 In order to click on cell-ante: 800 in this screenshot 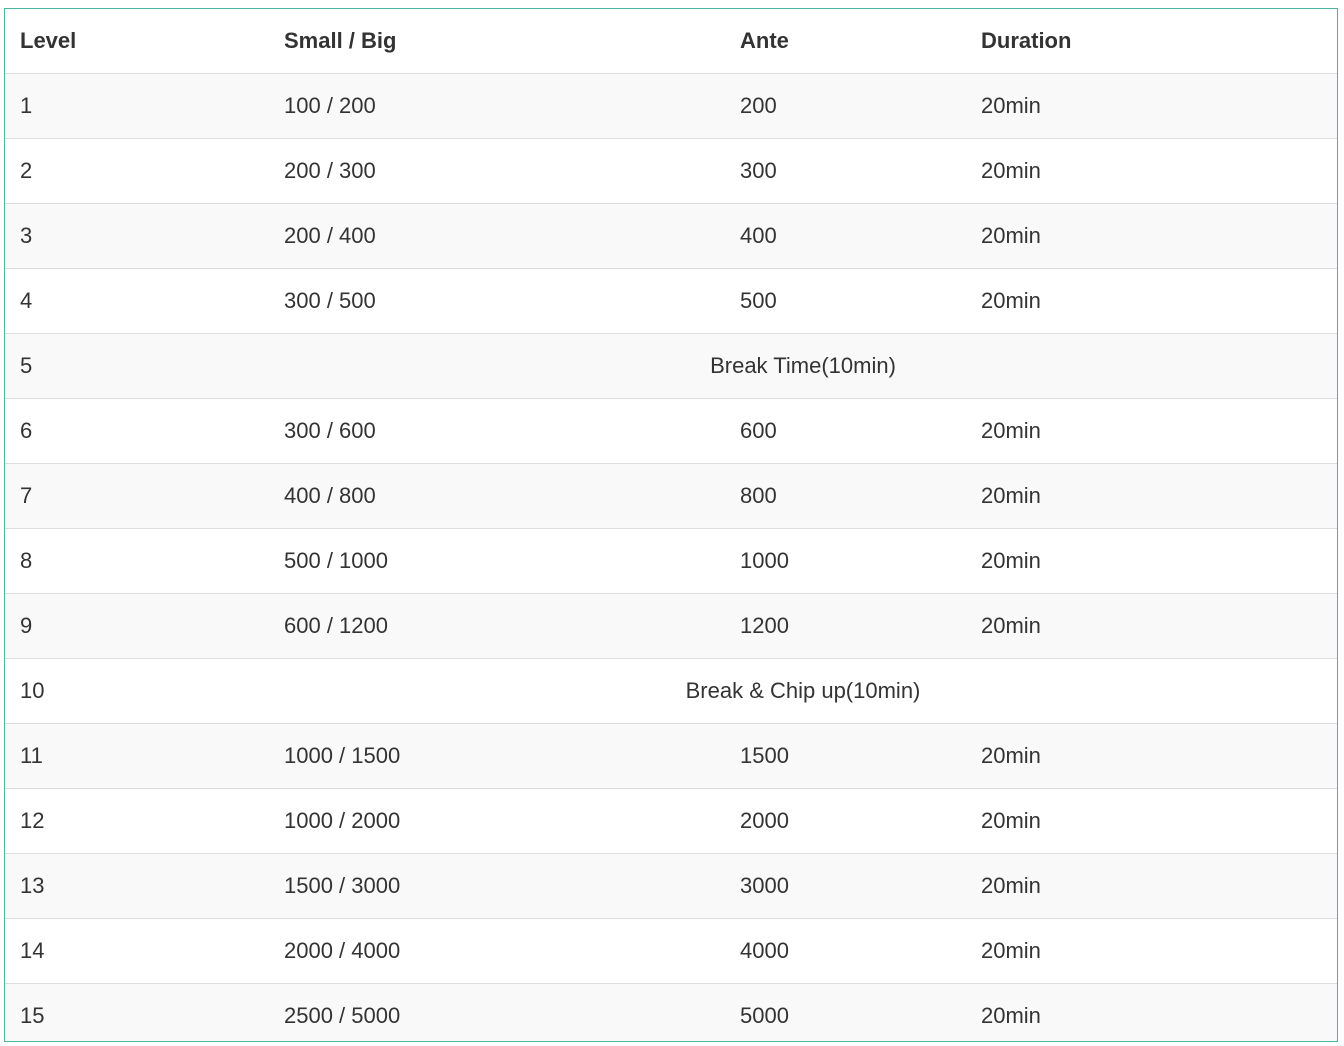, I will do `click(845, 496)`.